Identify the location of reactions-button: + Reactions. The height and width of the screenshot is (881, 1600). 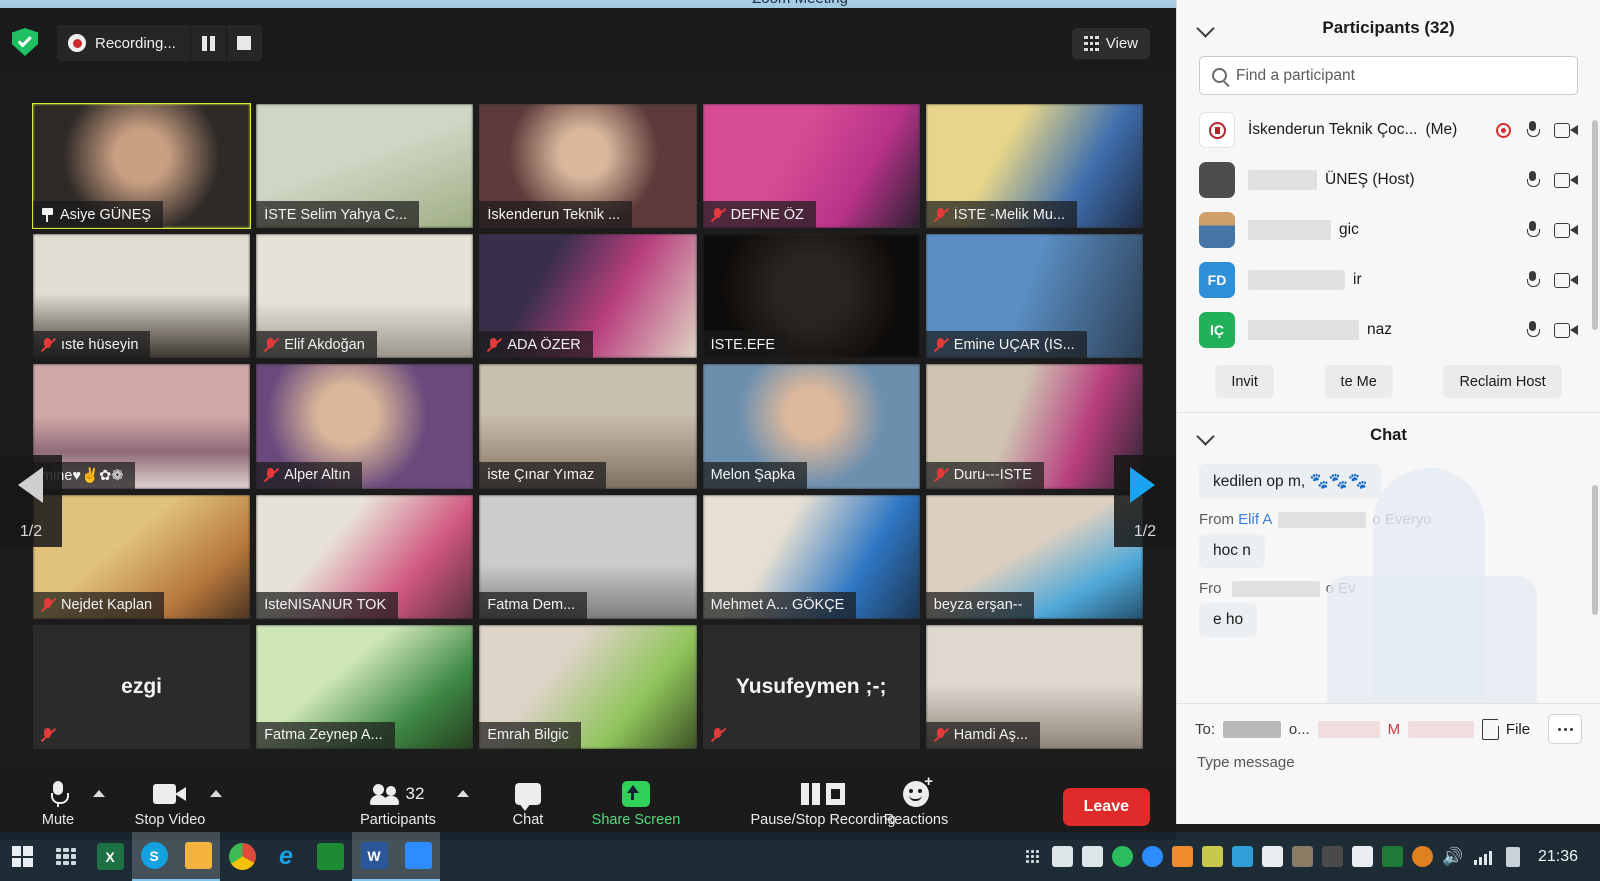
(916, 805).